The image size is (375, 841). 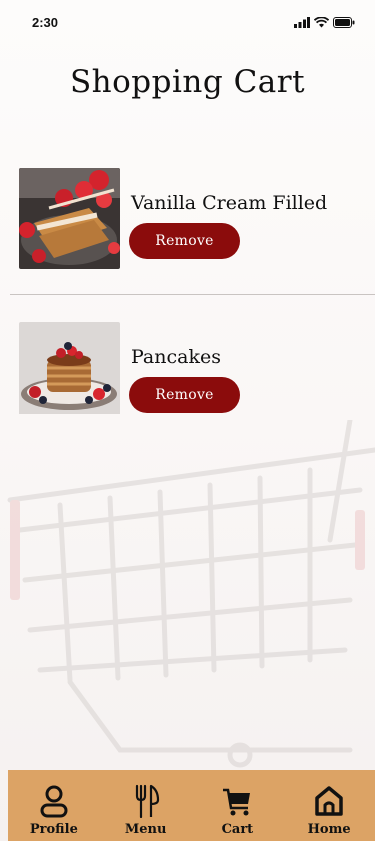 I want to click on wifi-icon, so click(x=321, y=21).